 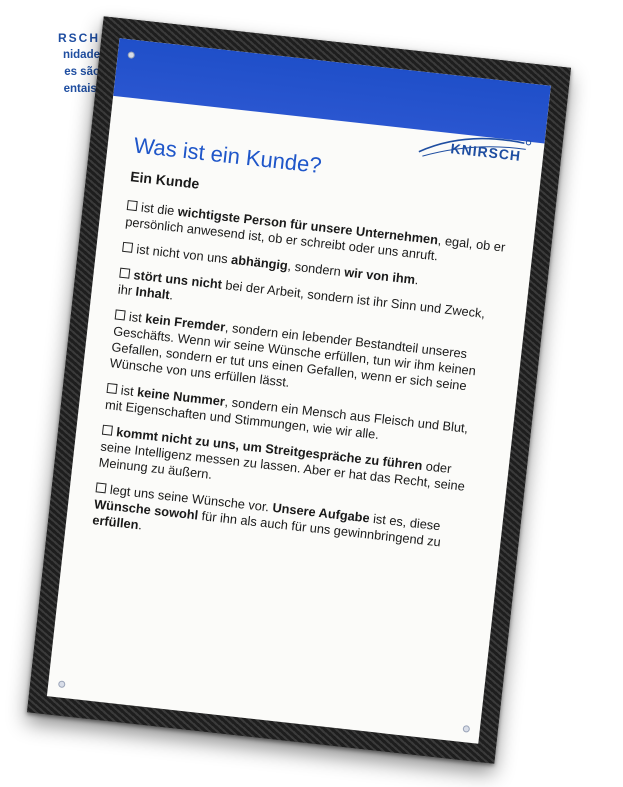 I want to click on side-caption-line: entais., so click(x=81, y=89).